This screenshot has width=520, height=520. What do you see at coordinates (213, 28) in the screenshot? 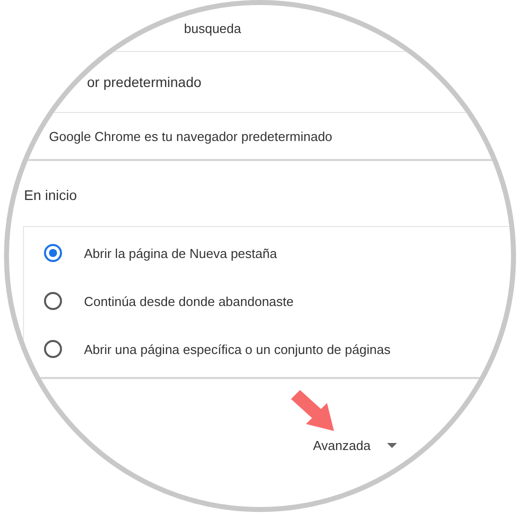
I see `setting-row-label: busqueda` at bounding box center [213, 28].